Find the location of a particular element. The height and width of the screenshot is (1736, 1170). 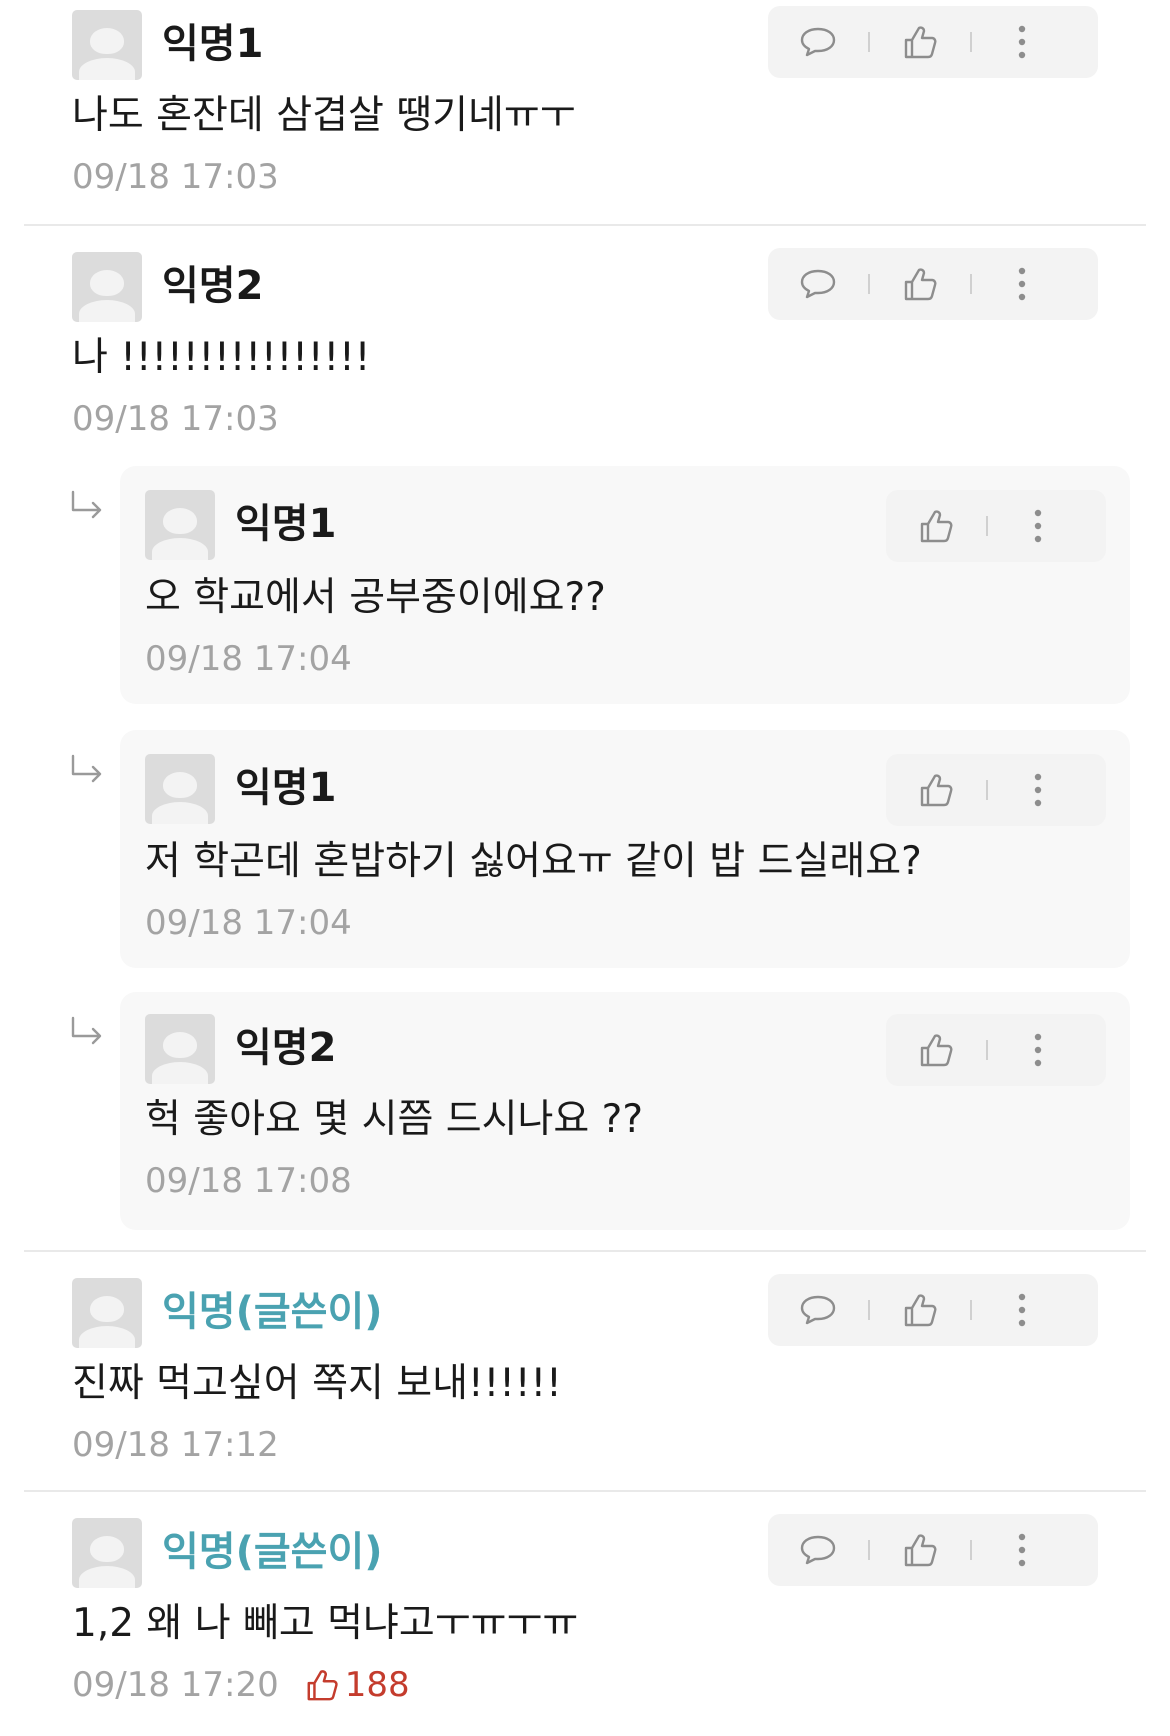

comment-text: 나도 혼잔데 삼겹살 땡기네ㅠㅜ is located at coordinates (324, 115).